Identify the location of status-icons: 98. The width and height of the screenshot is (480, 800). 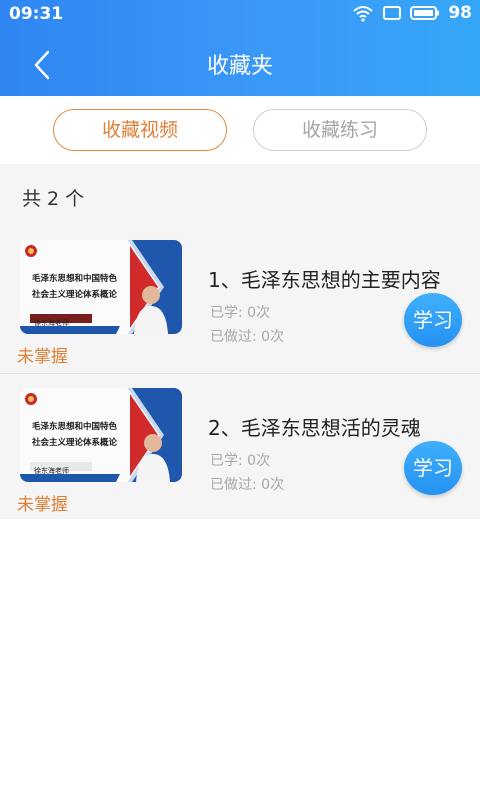
(412, 13).